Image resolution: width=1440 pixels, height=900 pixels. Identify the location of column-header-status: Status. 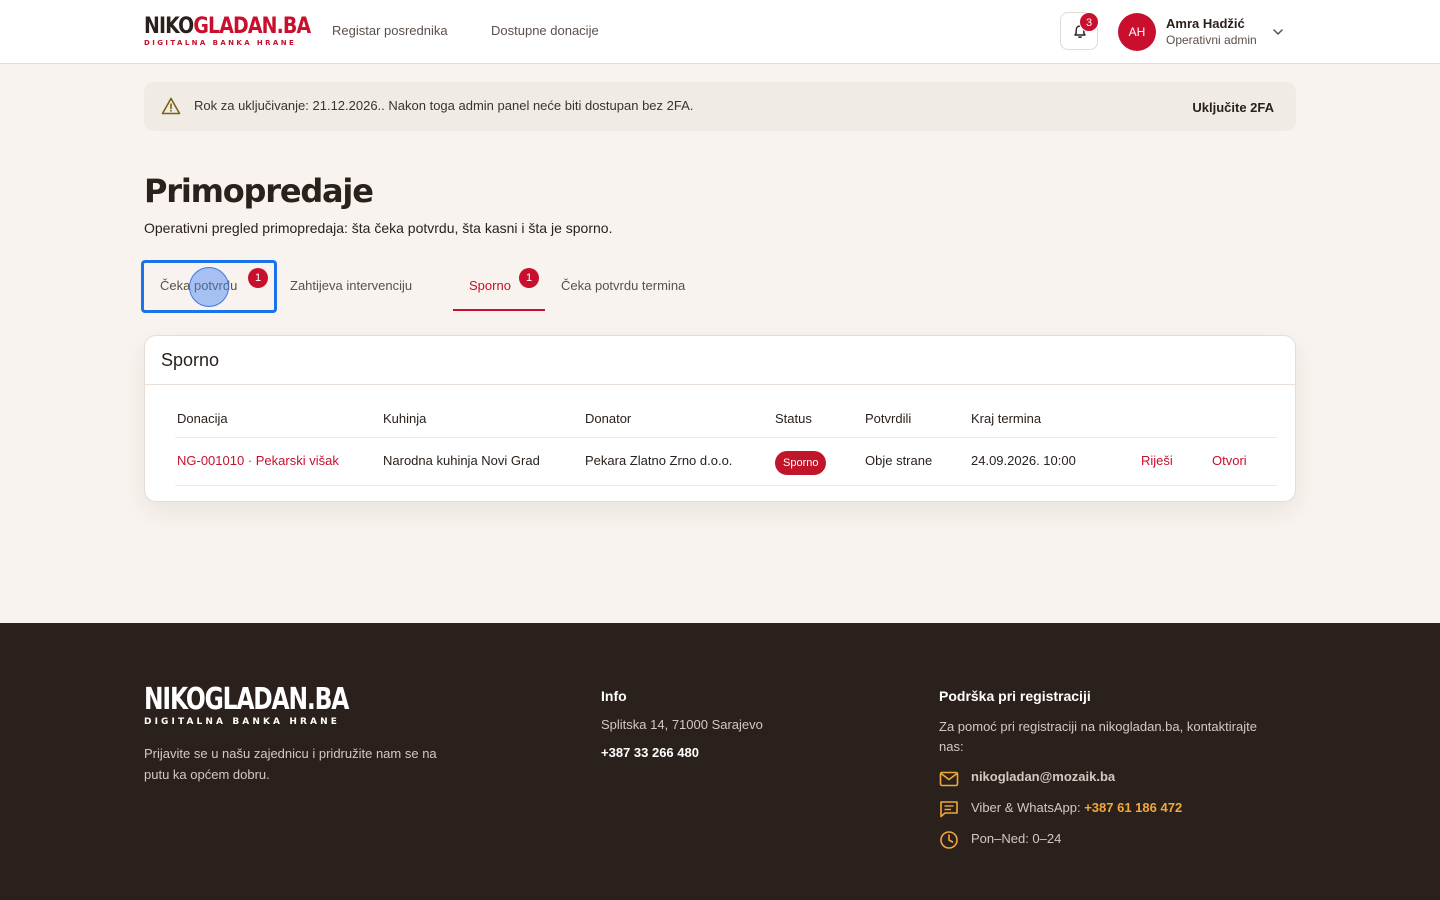
(793, 418).